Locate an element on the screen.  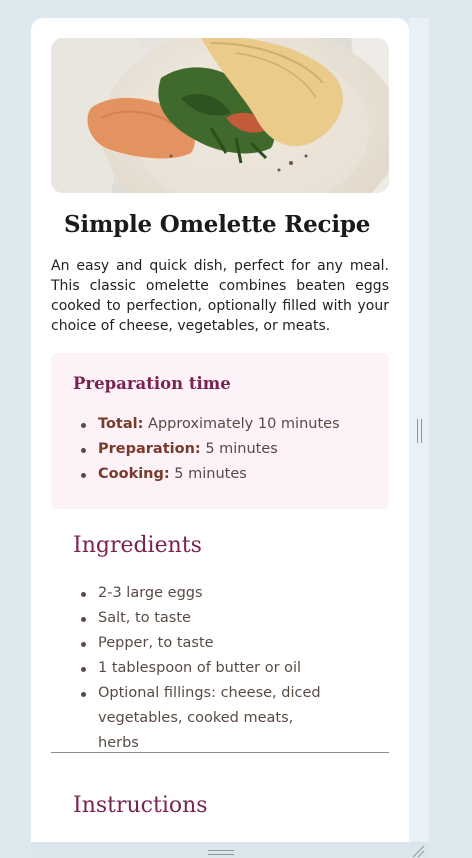
prep-value: Approximately 10 minutes is located at coordinates (244, 424).